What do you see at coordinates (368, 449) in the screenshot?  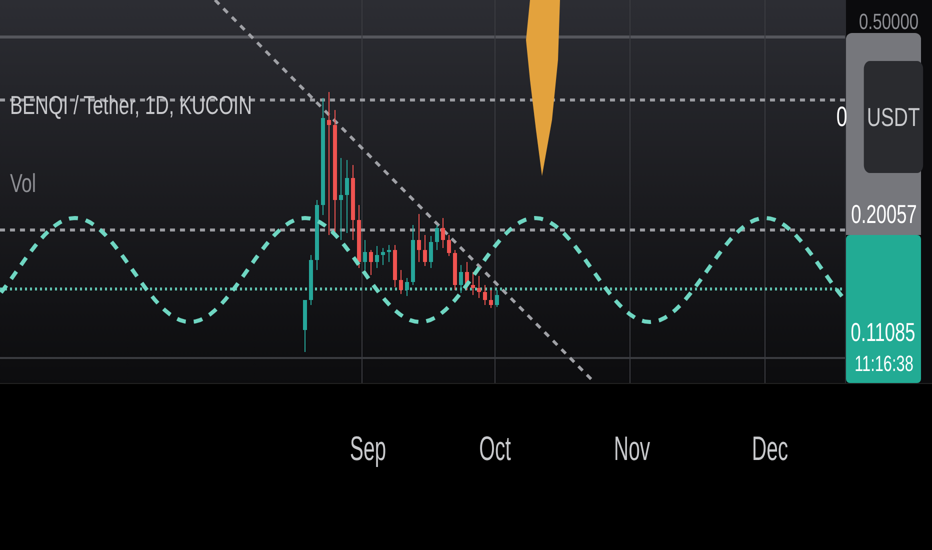 I see `month-label: Sep` at bounding box center [368, 449].